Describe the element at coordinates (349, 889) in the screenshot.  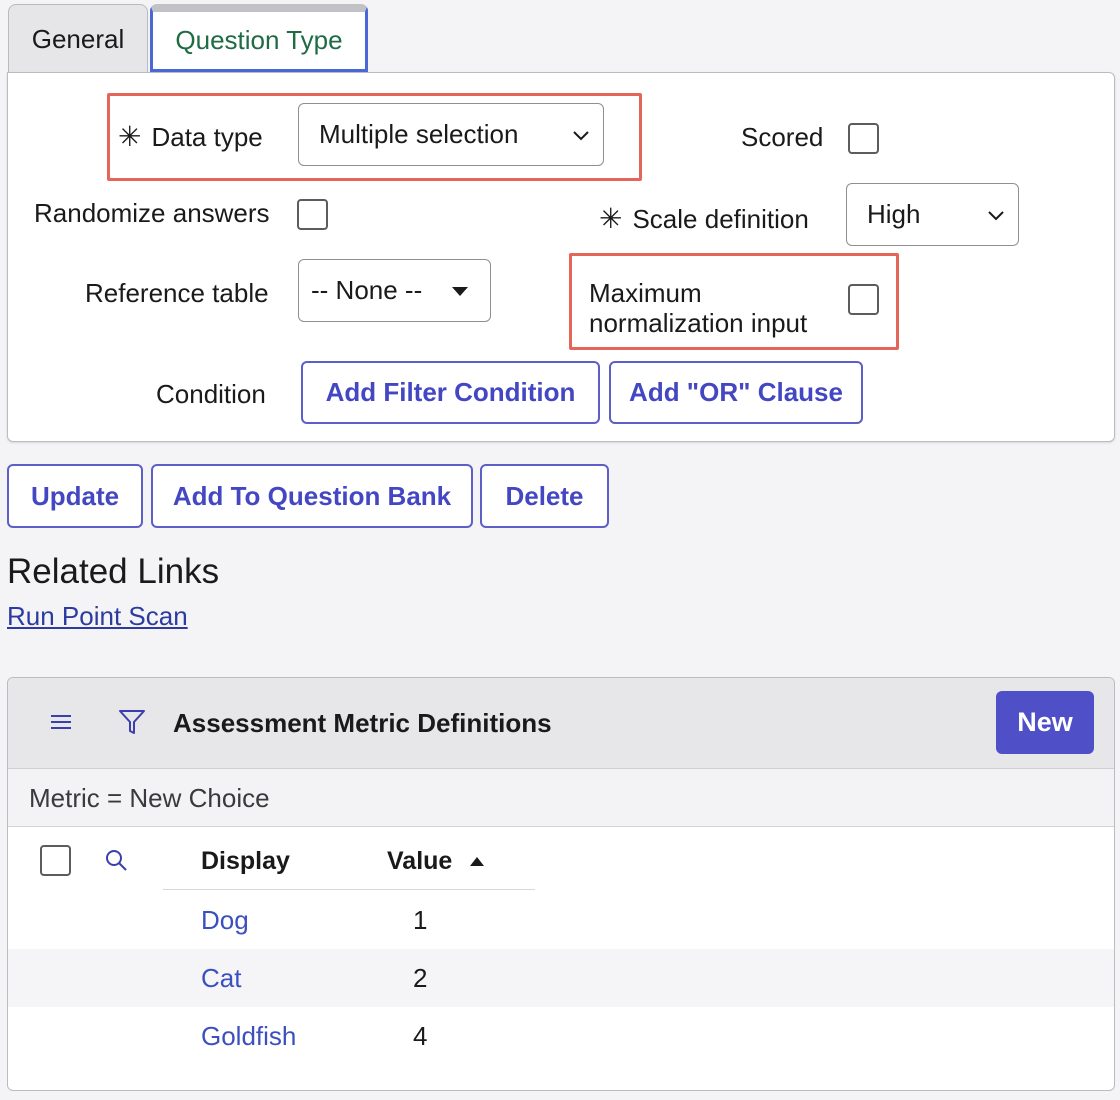
I see `header-divider` at that location.